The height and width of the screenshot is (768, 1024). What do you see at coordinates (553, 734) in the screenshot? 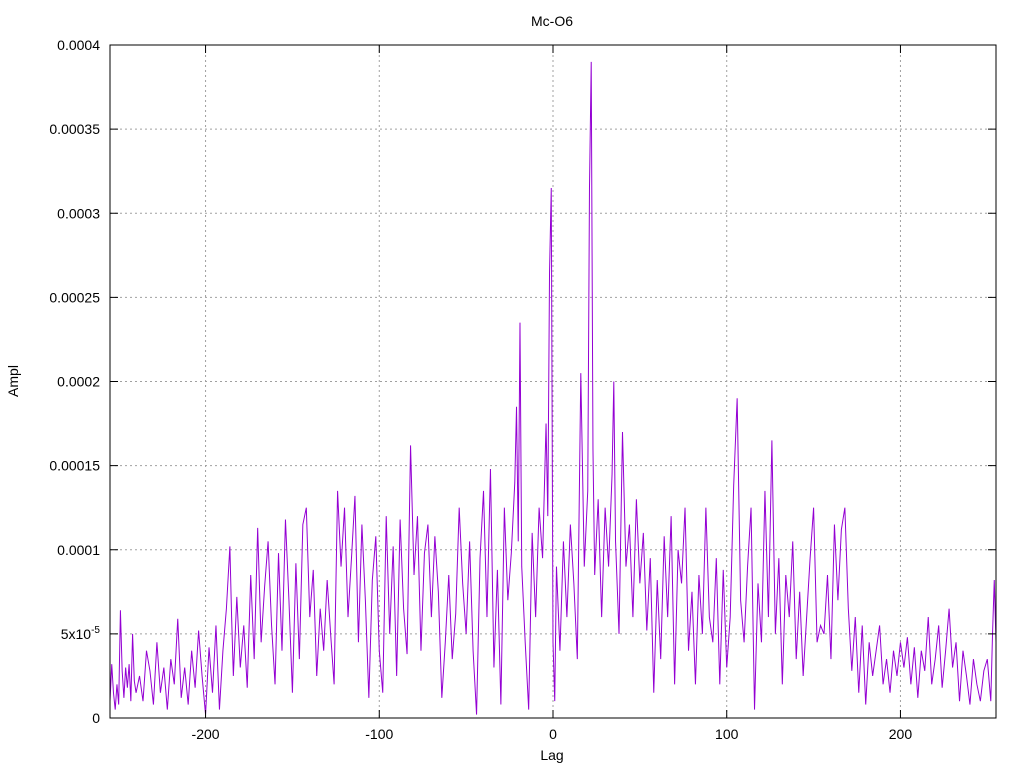
I see `x-tick-label: 0` at bounding box center [553, 734].